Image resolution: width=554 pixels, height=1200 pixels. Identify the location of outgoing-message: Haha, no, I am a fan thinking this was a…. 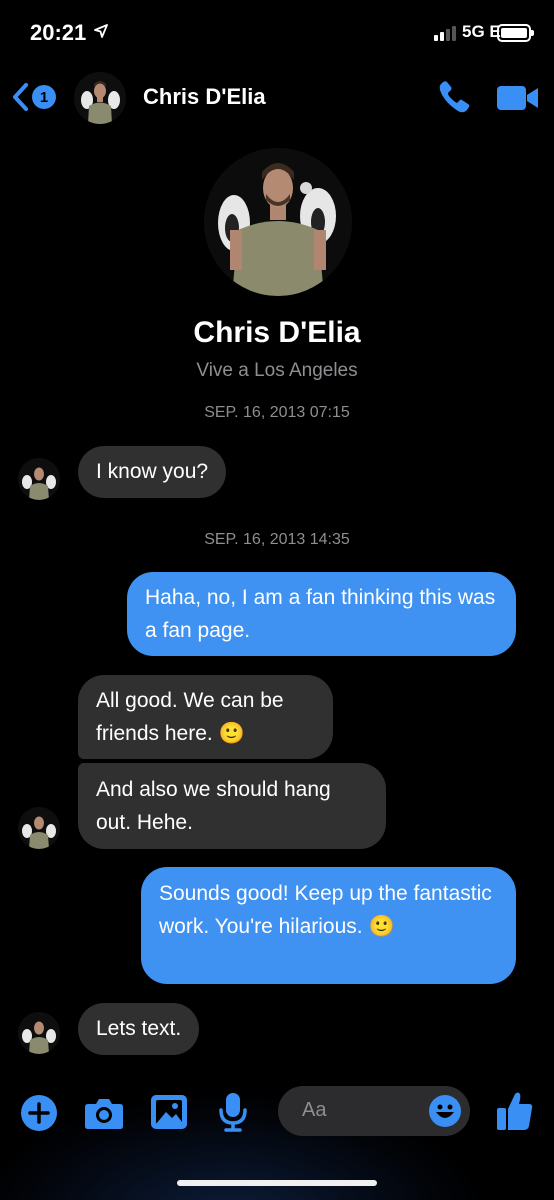
(321, 614).